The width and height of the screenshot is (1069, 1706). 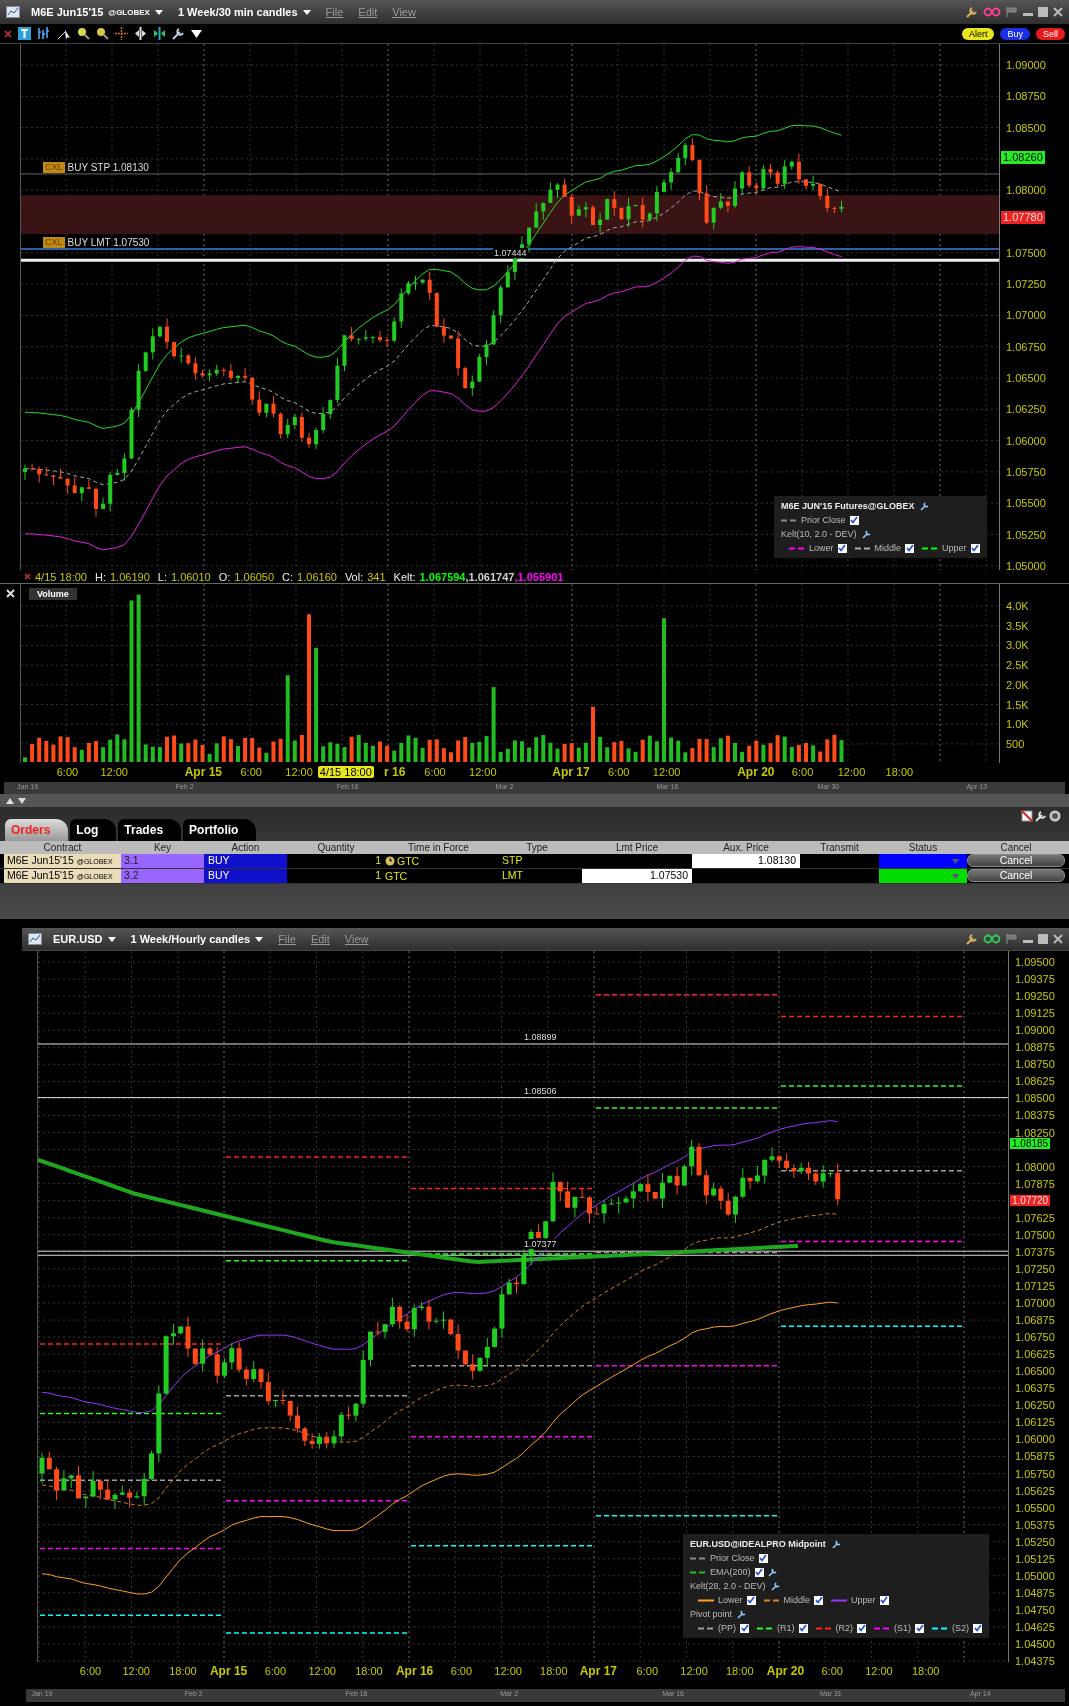 I want to click on field-label: H:, so click(x=100, y=576).